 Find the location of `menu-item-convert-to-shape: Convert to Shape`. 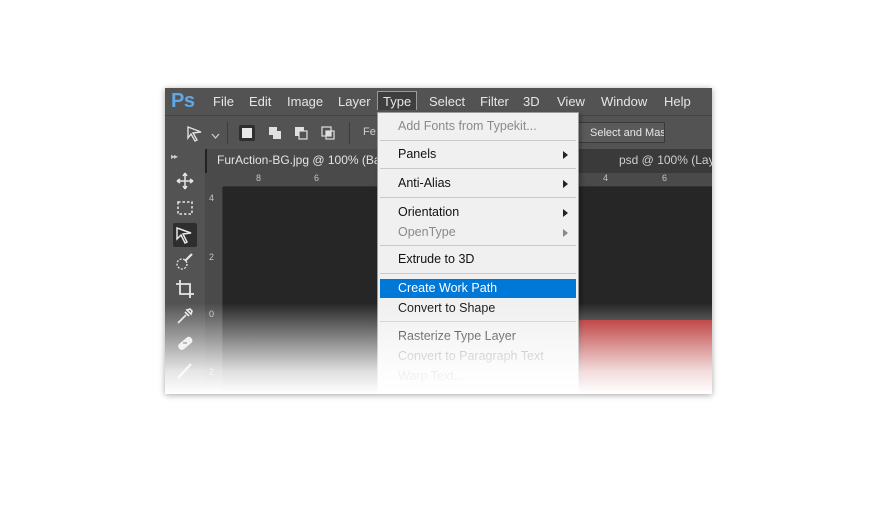

menu-item-convert-to-shape: Convert to Shape is located at coordinates (478, 308).